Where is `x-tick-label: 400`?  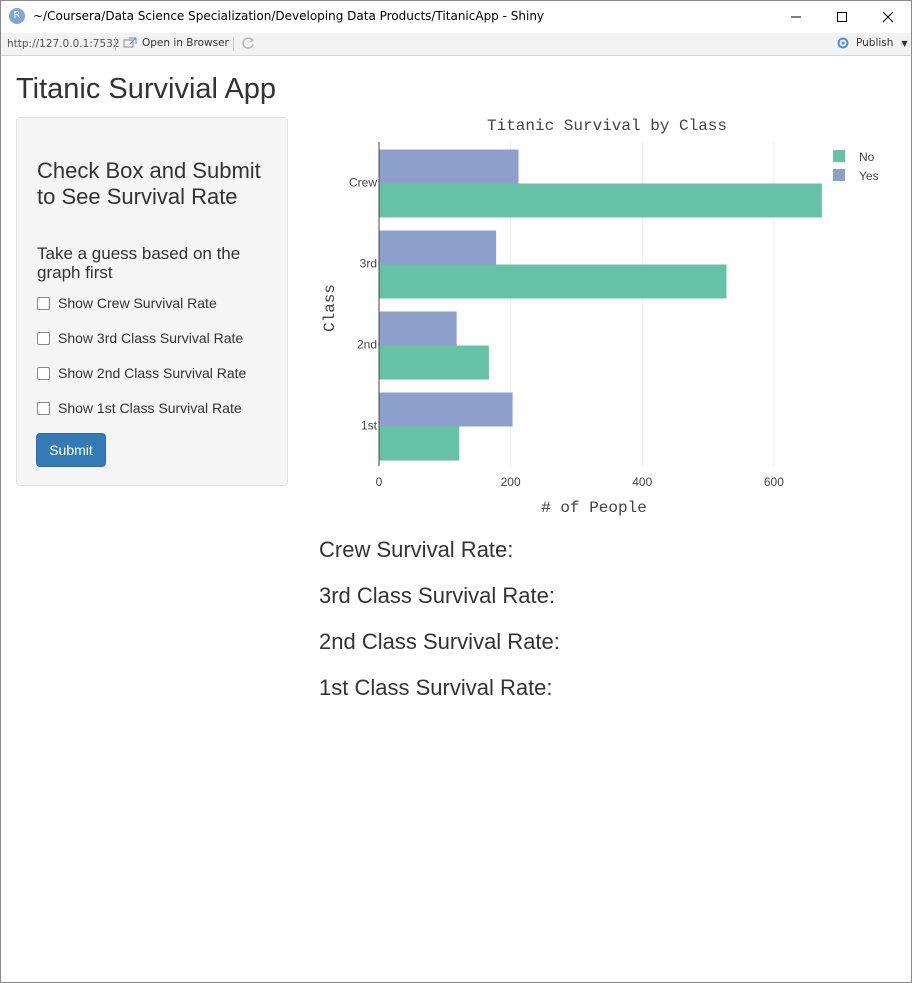 x-tick-label: 400 is located at coordinates (642, 482).